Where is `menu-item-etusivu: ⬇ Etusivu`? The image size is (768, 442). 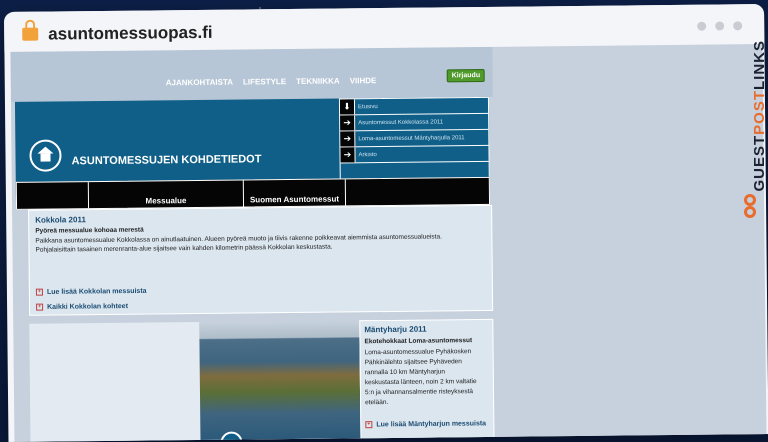
menu-item-etusivu: ⬇ Etusivu is located at coordinates (414, 106).